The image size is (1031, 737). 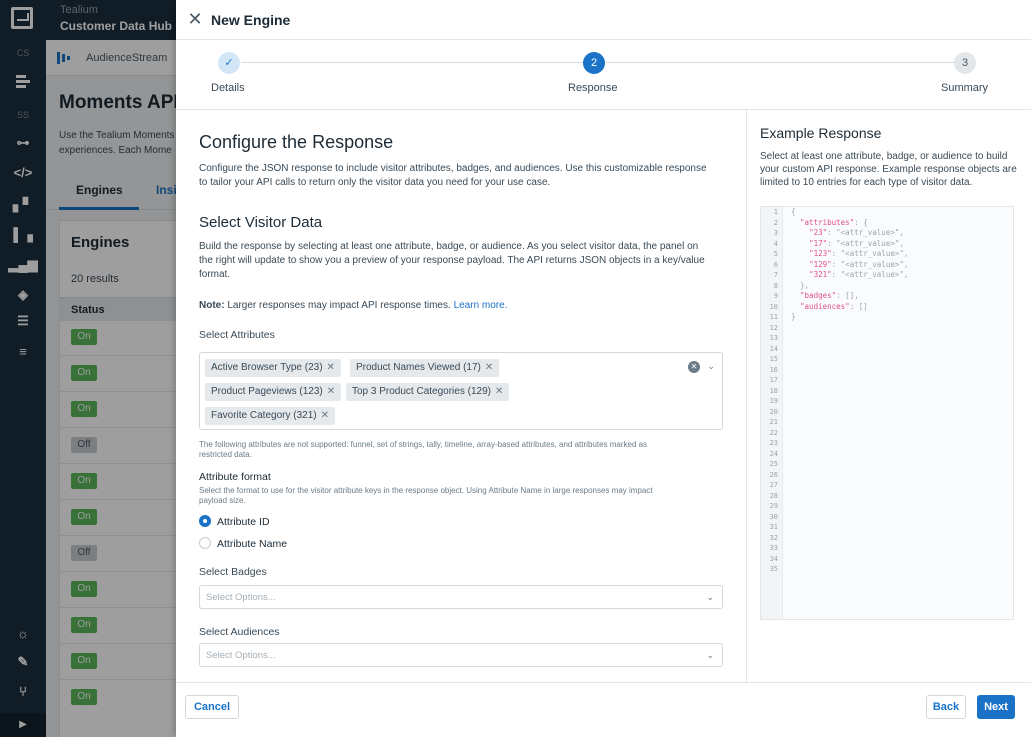 What do you see at coordinates (603, 709) in the screenshot?
I see `modal-footer: Cancel Back Next` at bounding box center [603, 709].